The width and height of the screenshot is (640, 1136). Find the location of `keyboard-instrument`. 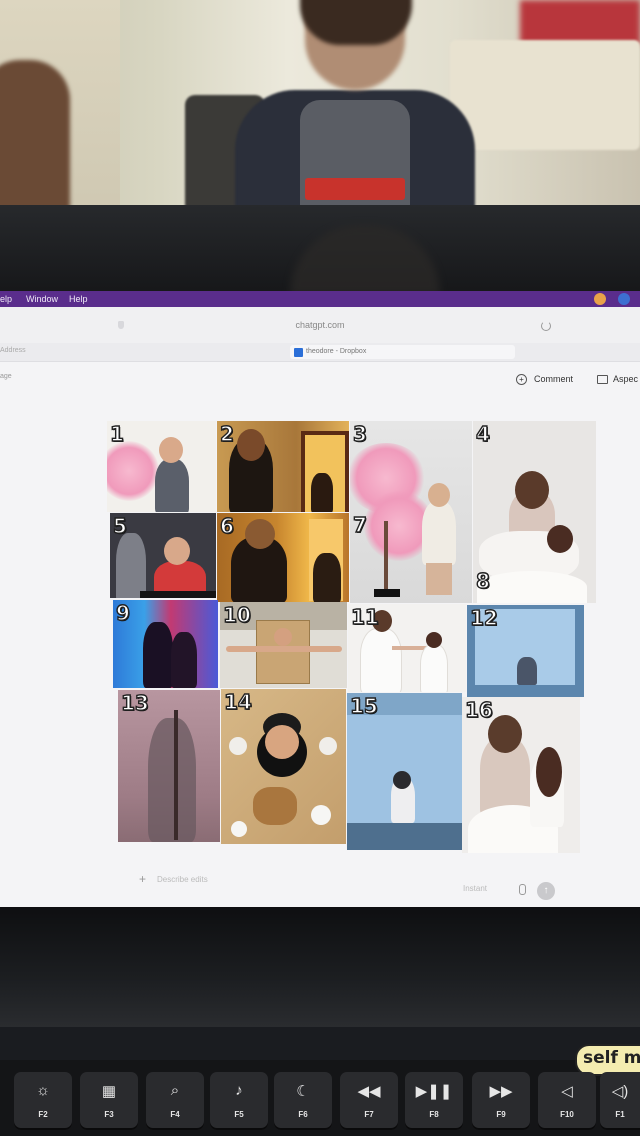

keyboard-instrument is located at coordinates (178, 594).